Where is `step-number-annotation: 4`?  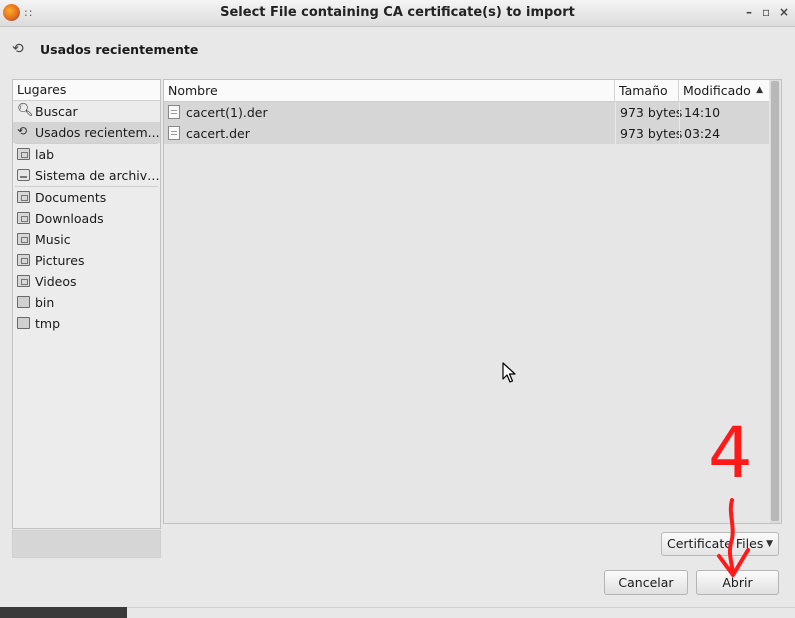 step-number-annotation: 4 is located at coordinates (730, 453).